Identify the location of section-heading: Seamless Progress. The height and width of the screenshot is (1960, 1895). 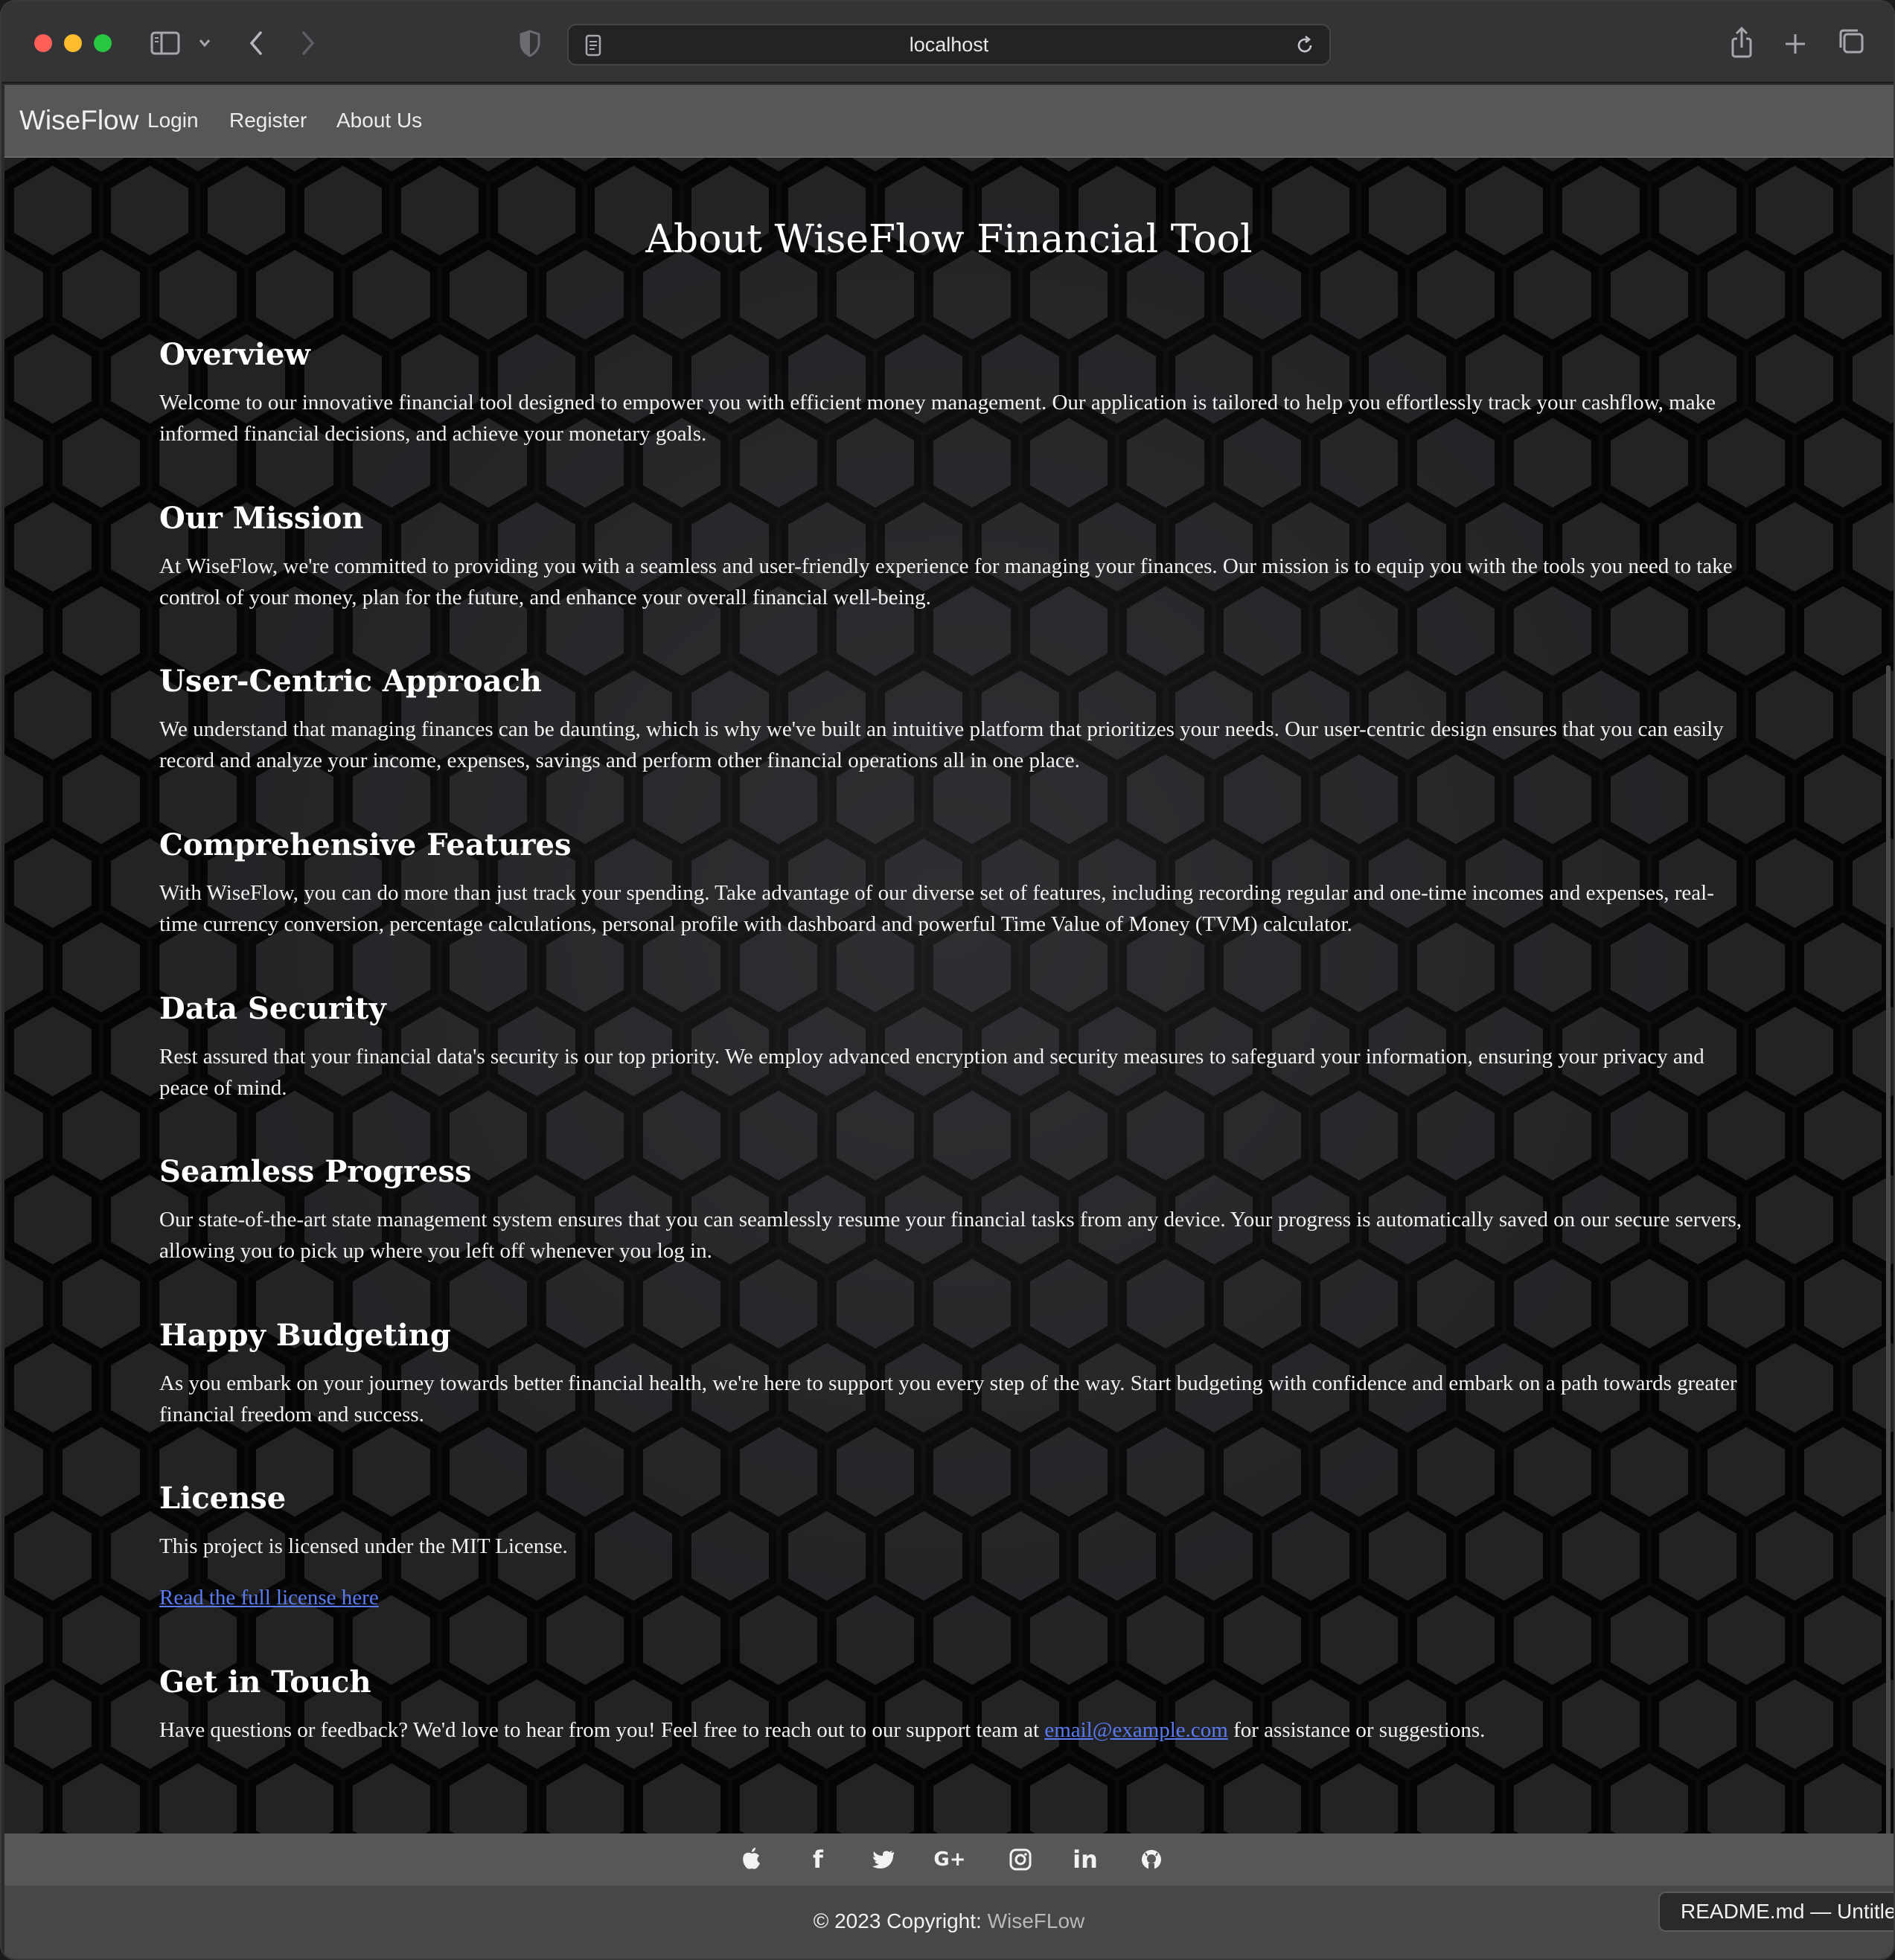
(315, 1171).